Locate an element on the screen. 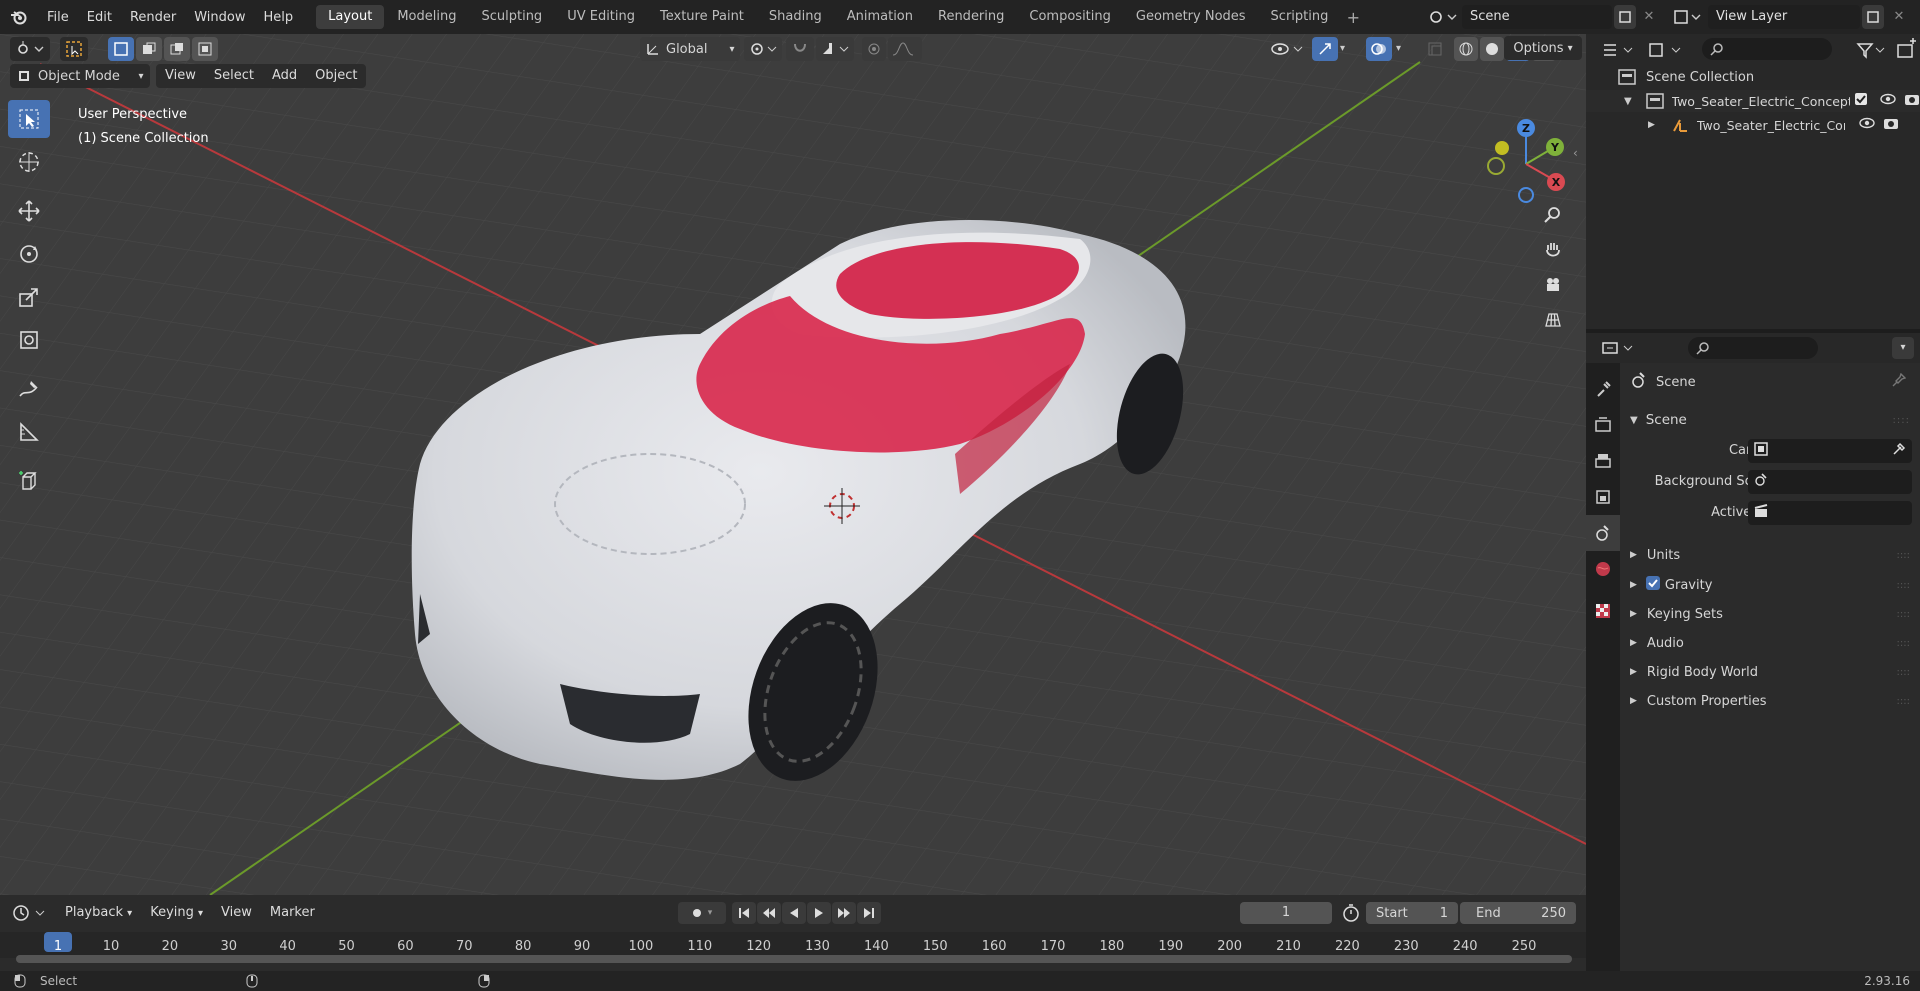  move-tool is located at coordinates (29, 211).